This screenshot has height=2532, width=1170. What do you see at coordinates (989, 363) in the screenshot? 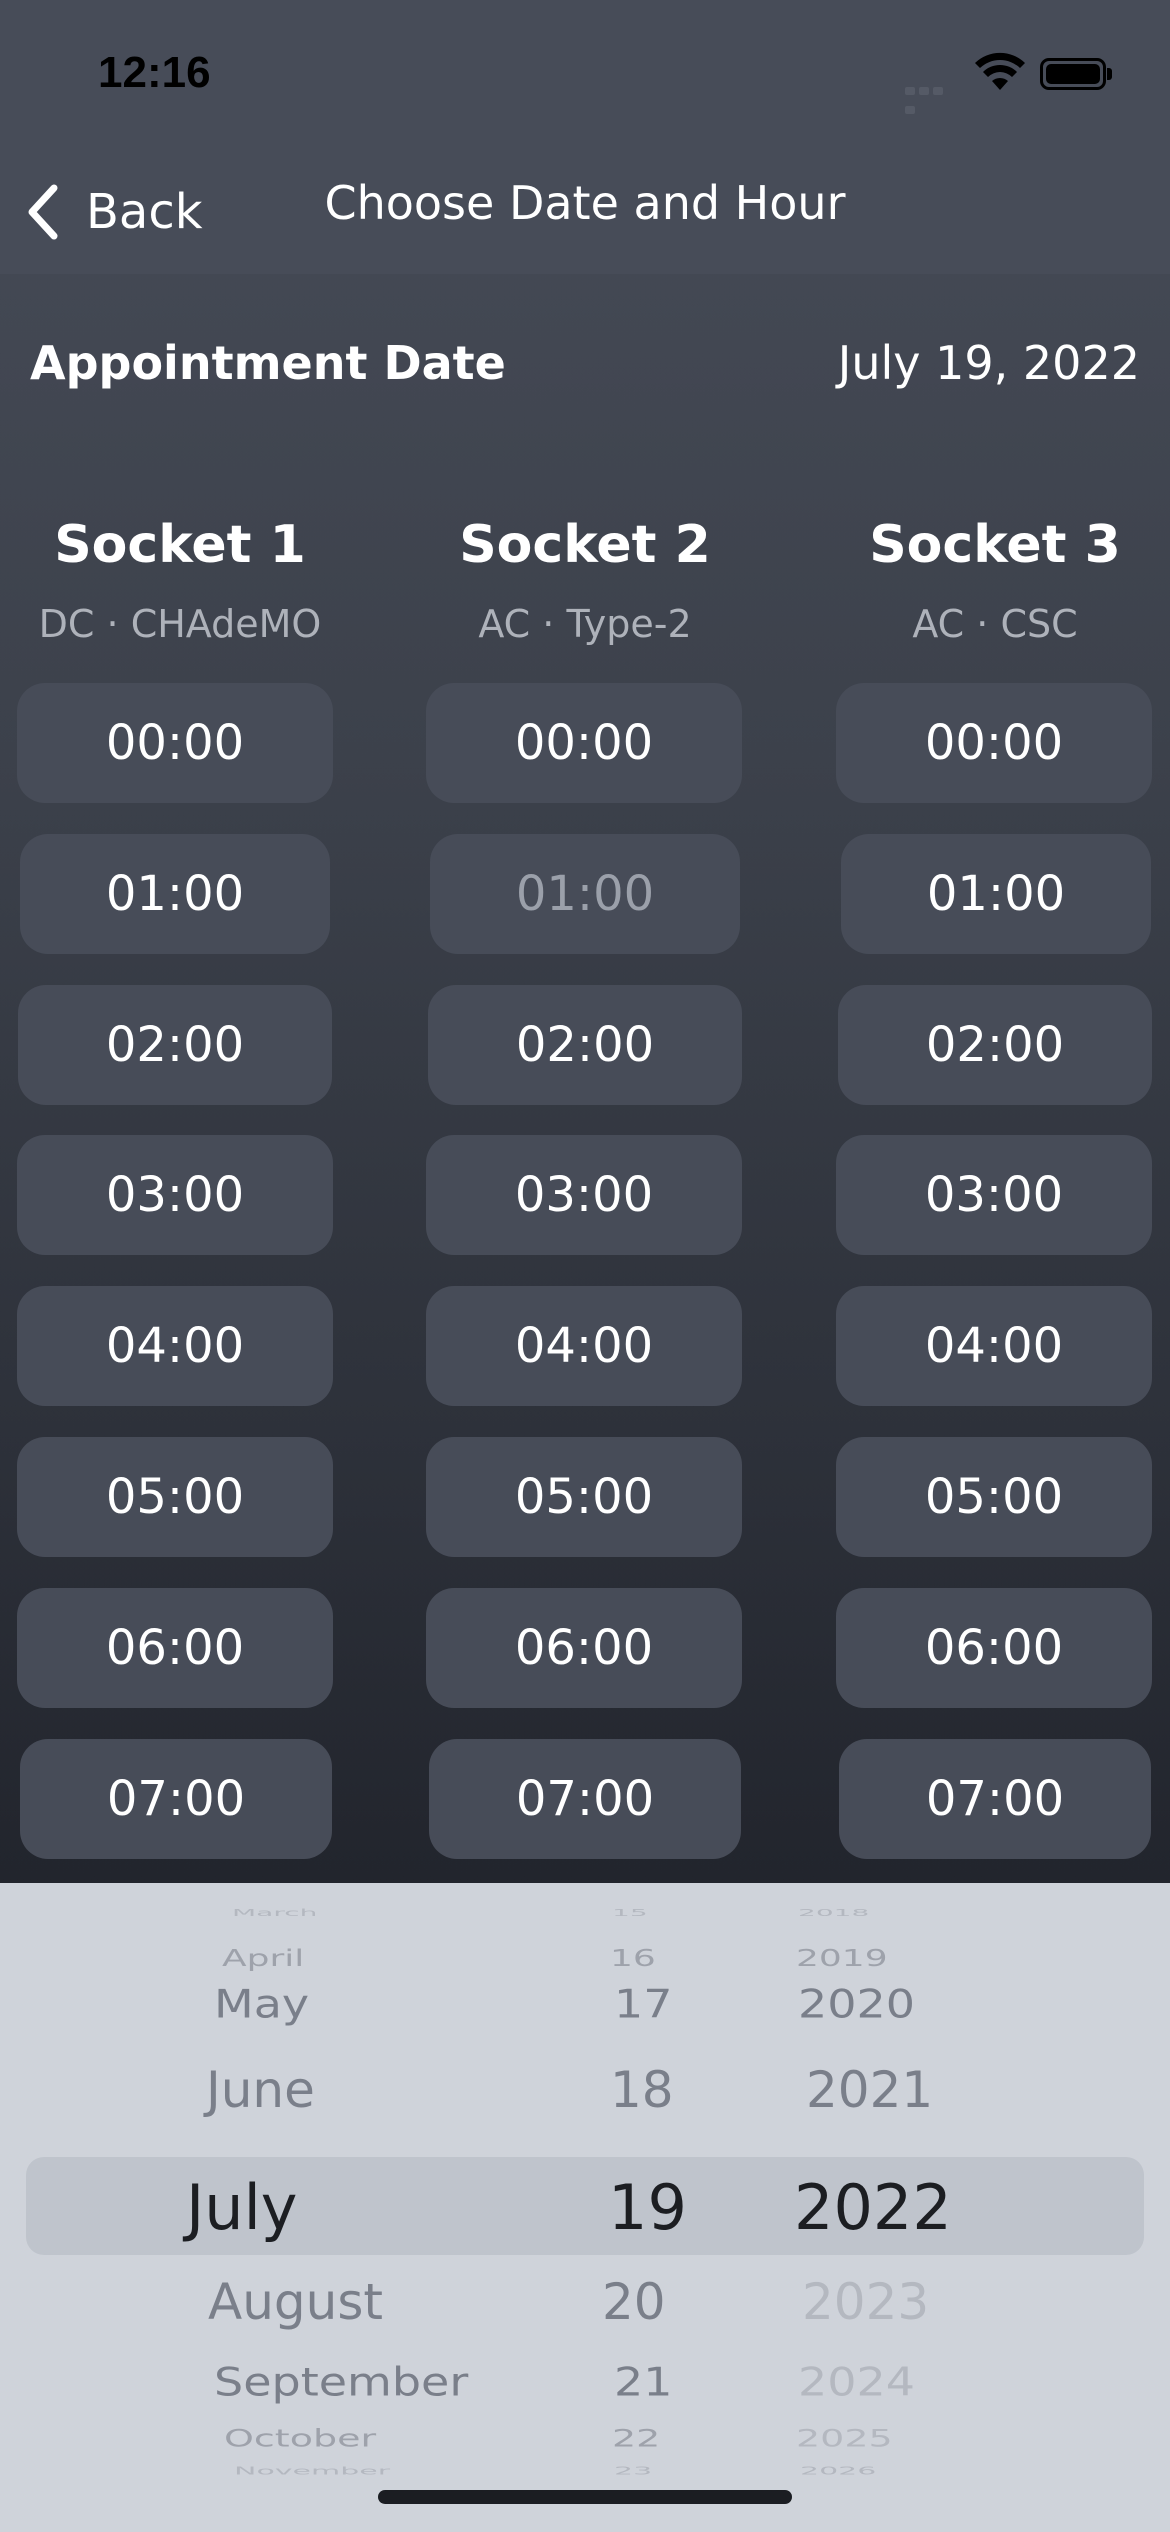
I see `appointment-date-value: July 19, 2022` at bounding box center [989, 363].